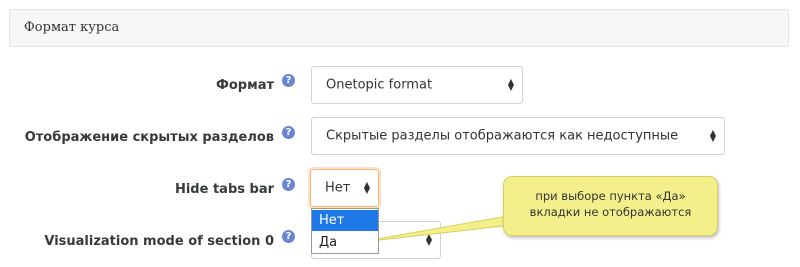  Describe the element at coordinates (610, 196) in the screenshot. I see `callout-line-1: при выборе пункта «Да»` at that location.